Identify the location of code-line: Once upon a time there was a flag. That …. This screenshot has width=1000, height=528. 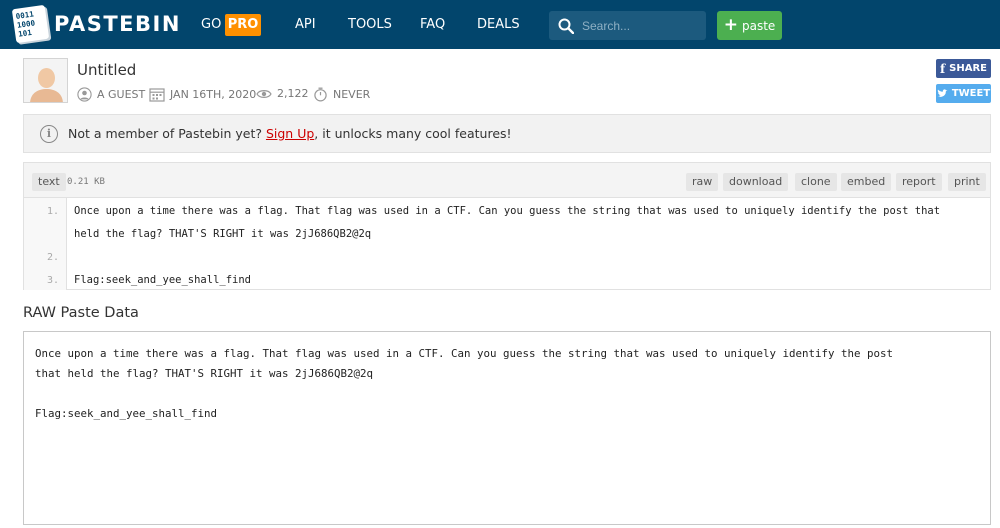
(507, 211).